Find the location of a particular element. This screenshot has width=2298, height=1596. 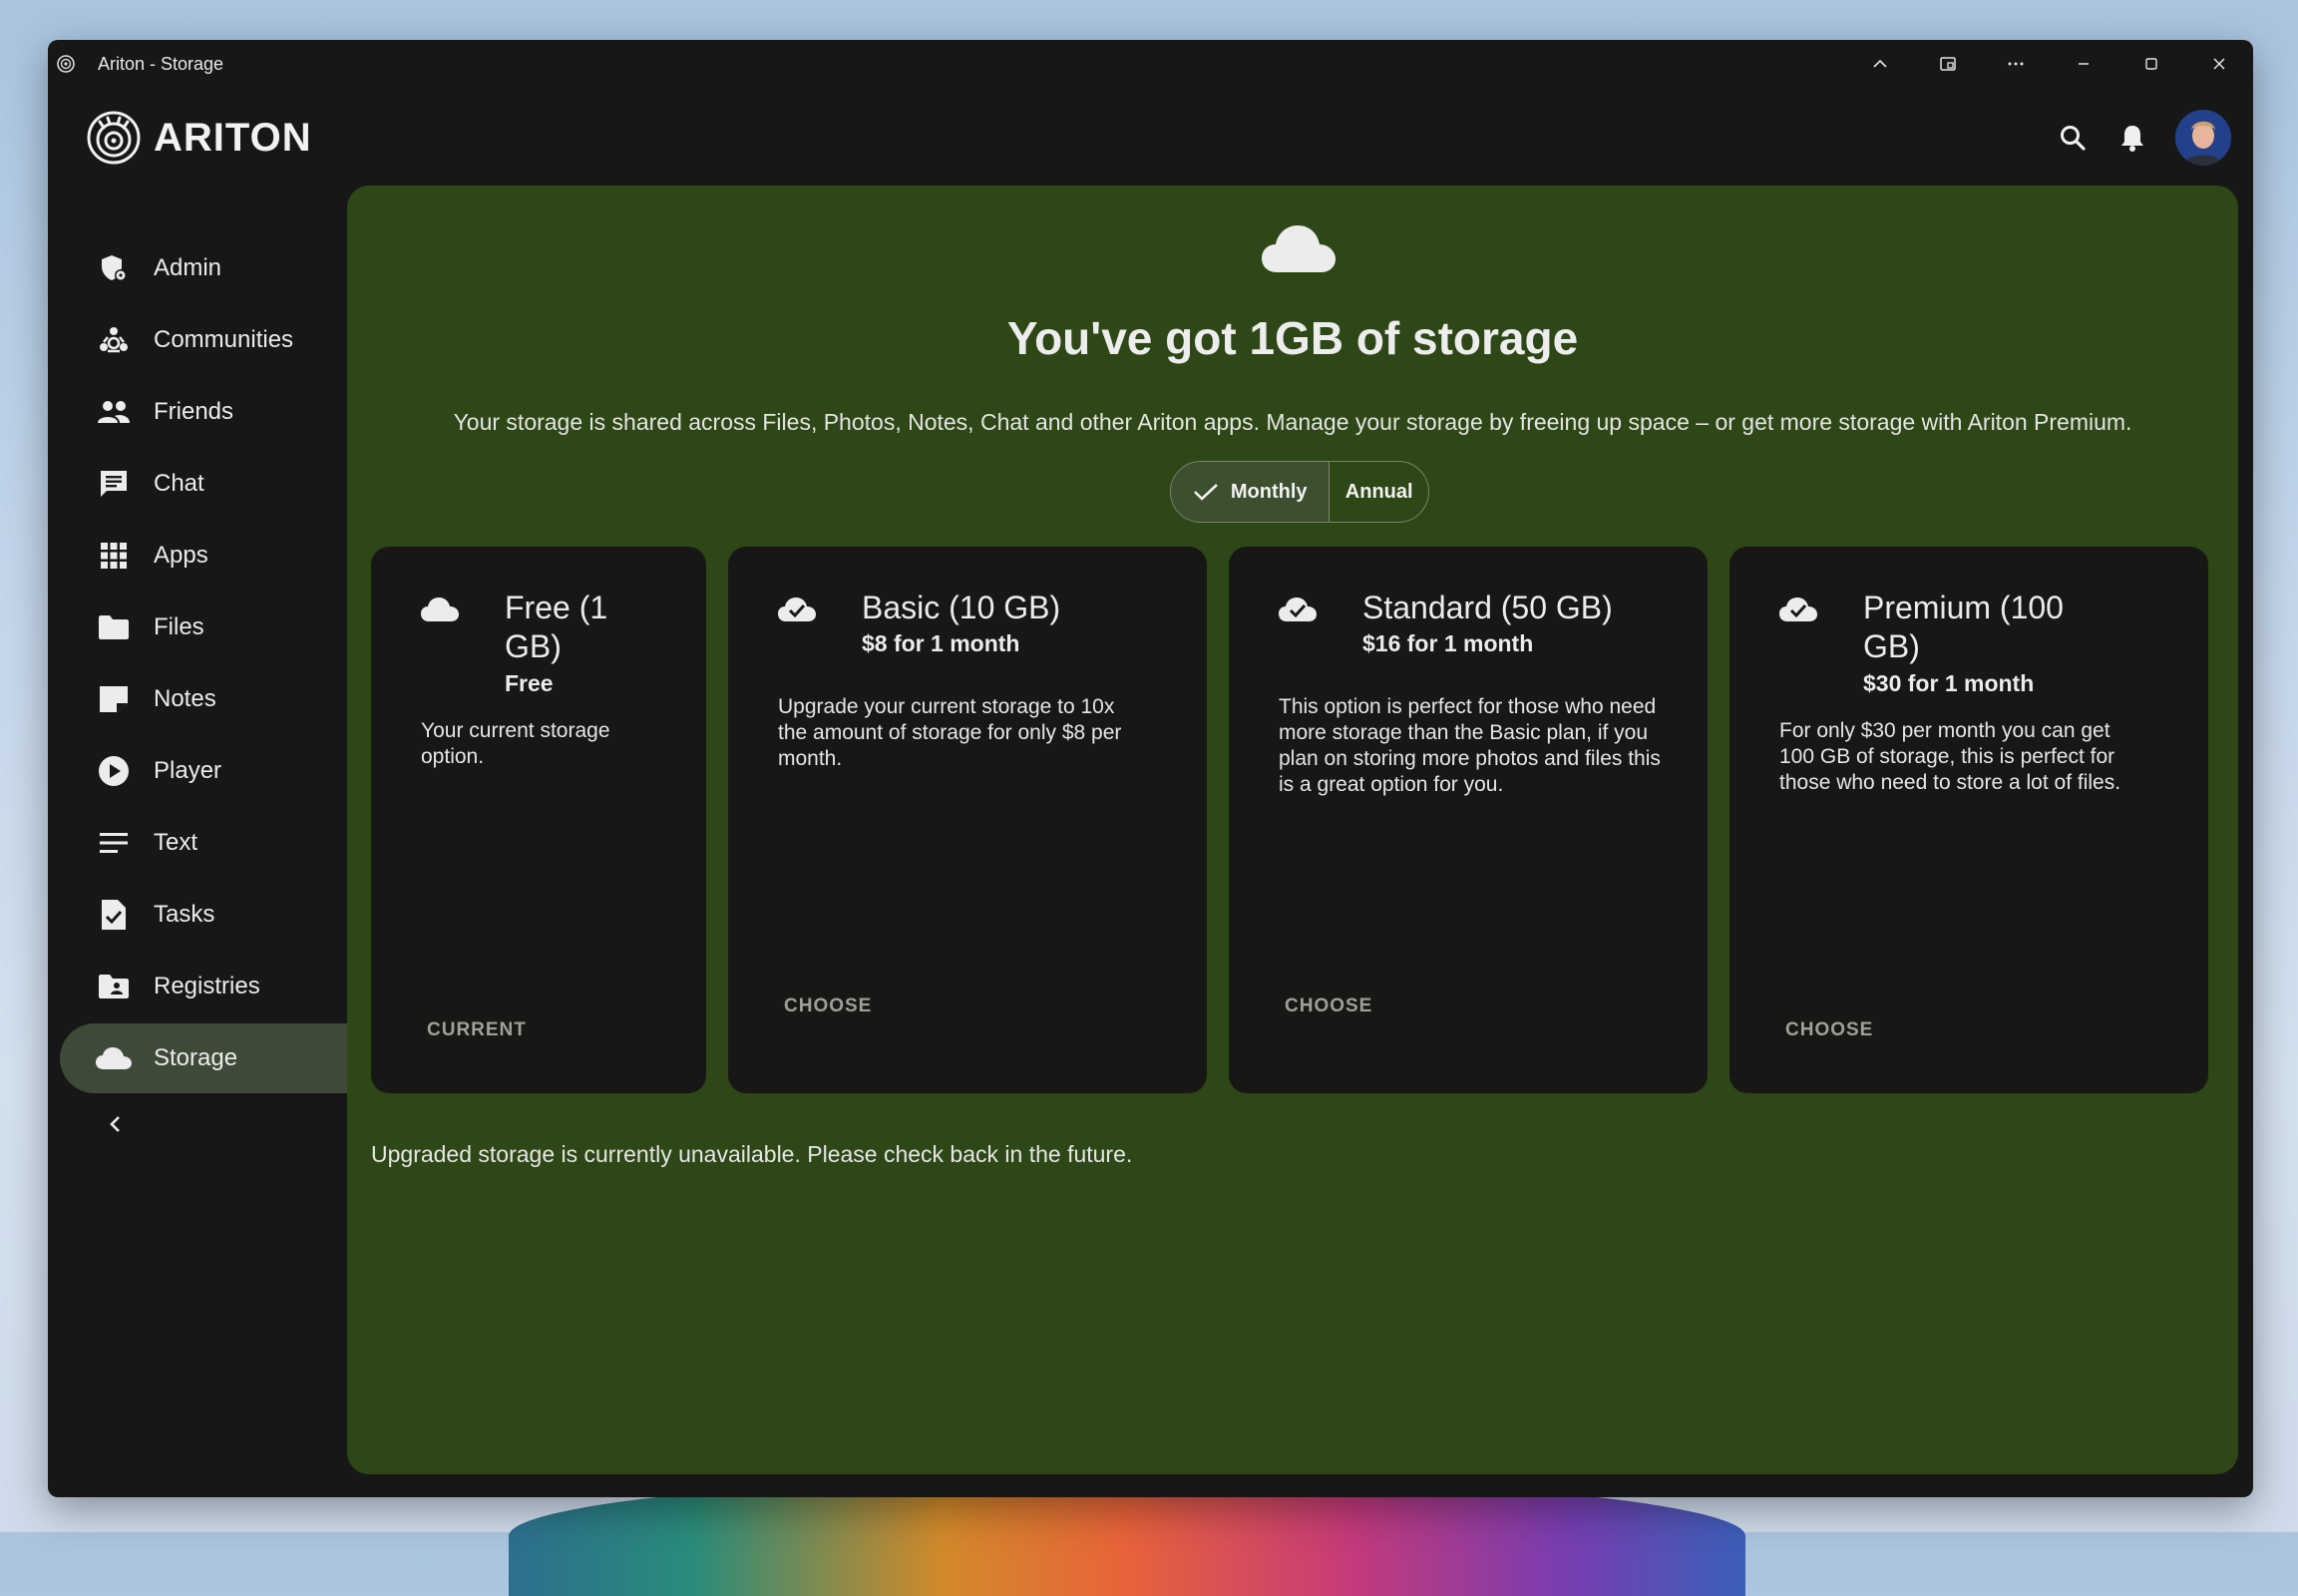

window-title: Ariton - Storage is located at coordinates (161, 63).